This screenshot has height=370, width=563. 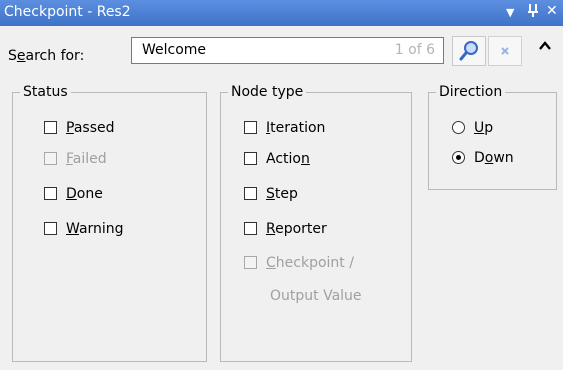 What do you see at coordinates (552, 11) in the screenshot?
I see `close-icon: ✕` at bounding box center [552, 11].